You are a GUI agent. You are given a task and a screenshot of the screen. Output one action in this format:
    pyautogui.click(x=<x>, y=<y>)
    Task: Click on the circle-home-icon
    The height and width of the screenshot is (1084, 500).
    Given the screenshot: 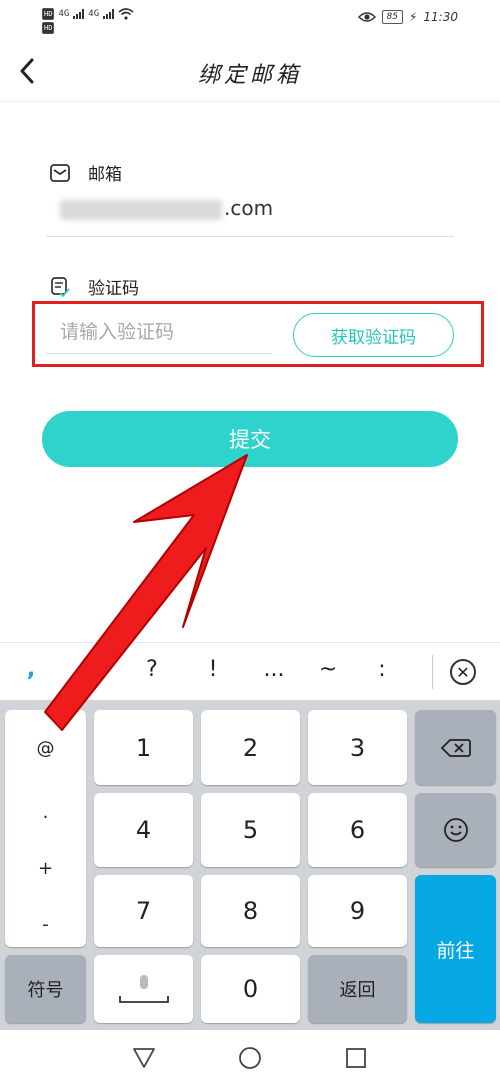 What is the action you would take?
    pyautogui.click(x=250, y=1058)
    